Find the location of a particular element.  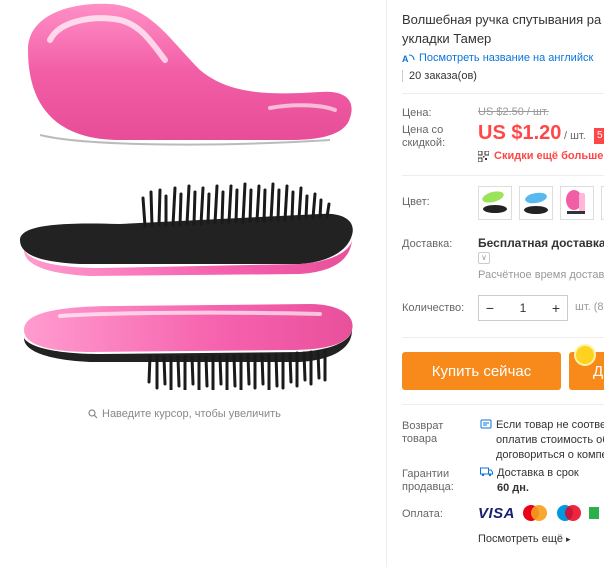

shipping-label: Доставка: is located at coordinates (427, 244).